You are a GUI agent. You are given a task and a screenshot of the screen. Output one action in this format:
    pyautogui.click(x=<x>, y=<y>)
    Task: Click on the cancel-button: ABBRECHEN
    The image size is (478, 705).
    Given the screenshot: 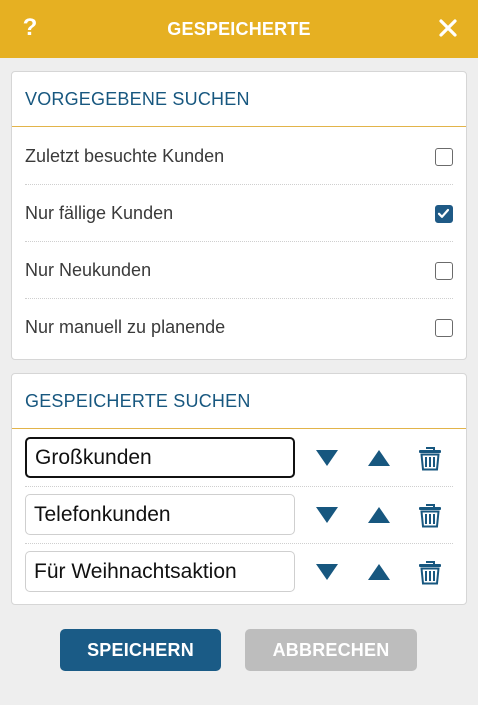 What is the action you would take?
    pyautogui.click(x=331, y=650)
    